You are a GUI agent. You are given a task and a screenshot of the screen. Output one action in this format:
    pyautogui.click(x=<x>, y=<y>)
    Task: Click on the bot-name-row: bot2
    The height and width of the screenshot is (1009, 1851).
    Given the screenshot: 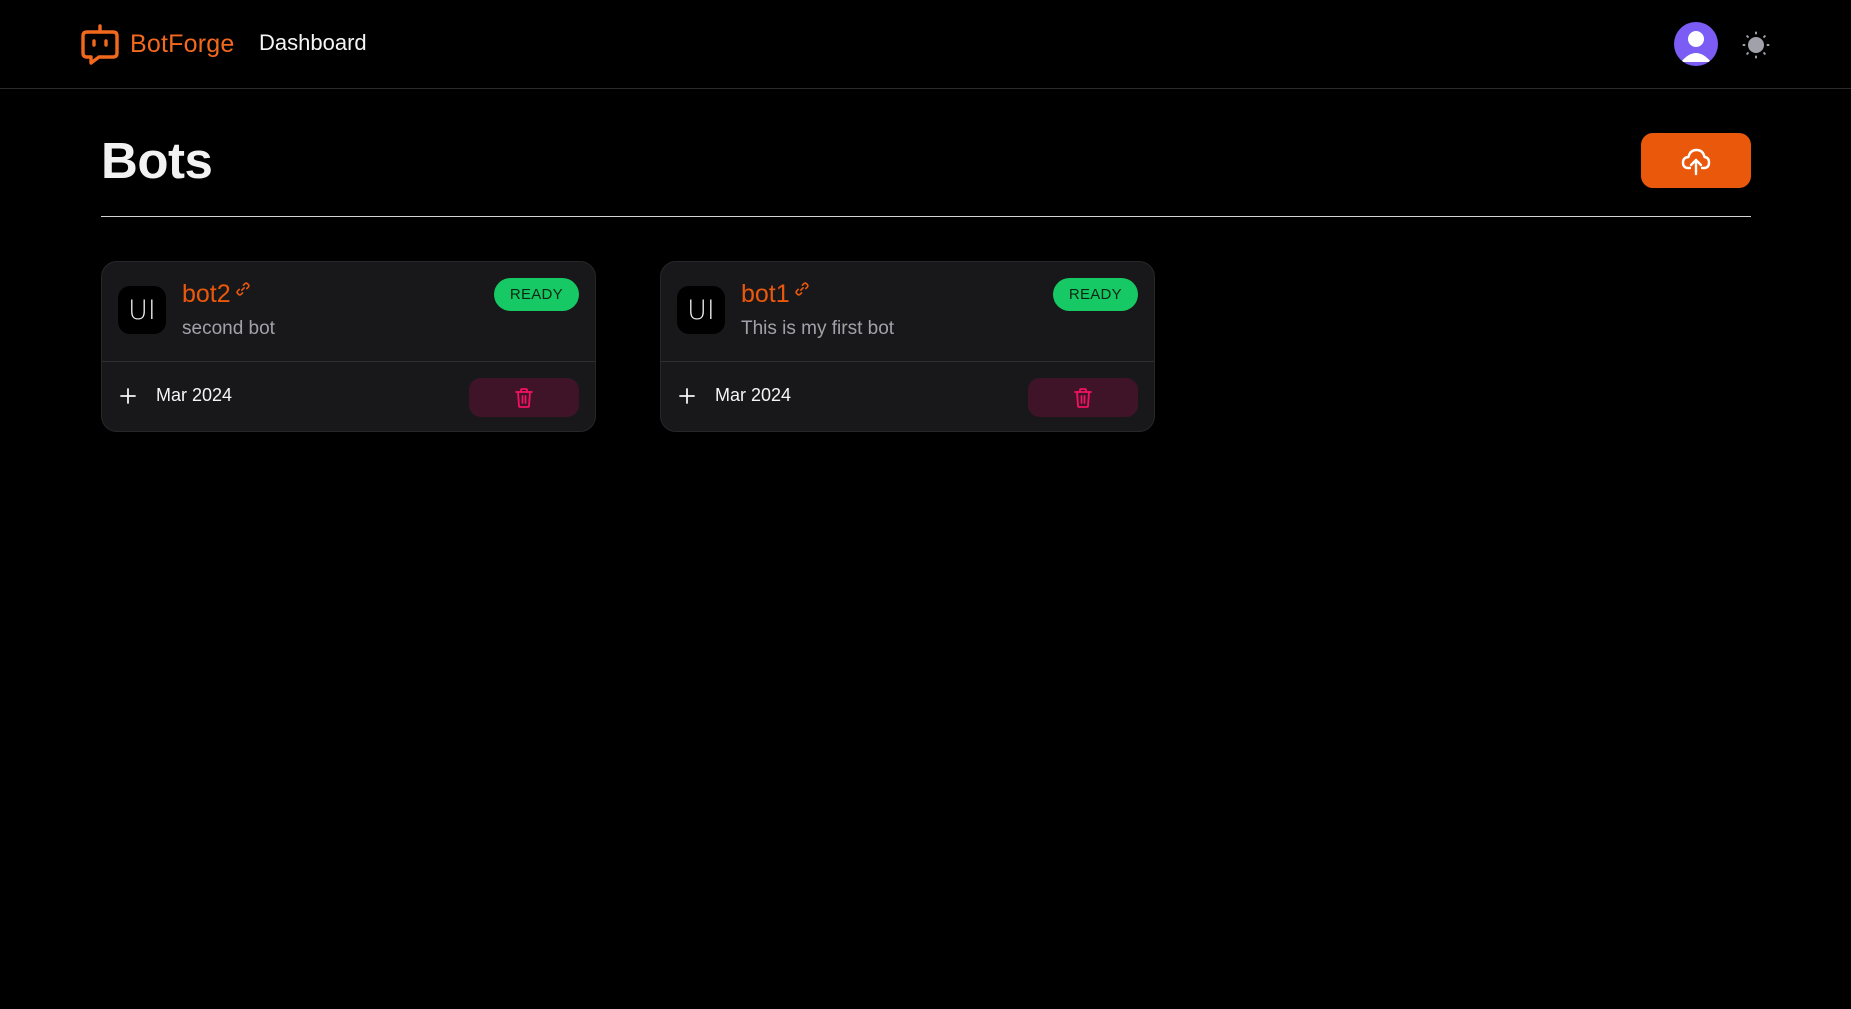 What is the action you would take?
    pyautogui.click(x=216, y=294)
    